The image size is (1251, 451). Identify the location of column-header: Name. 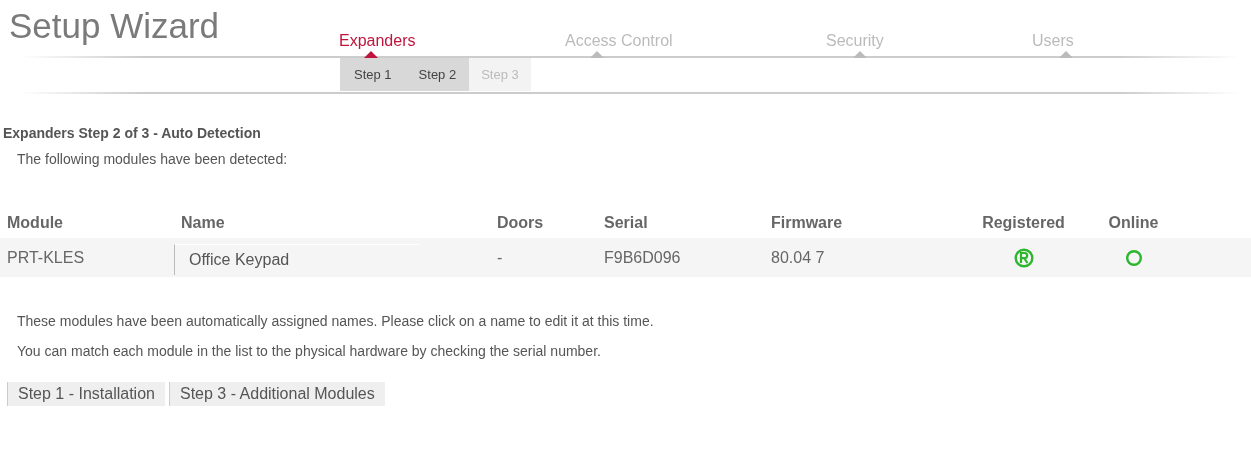
(203, 223).